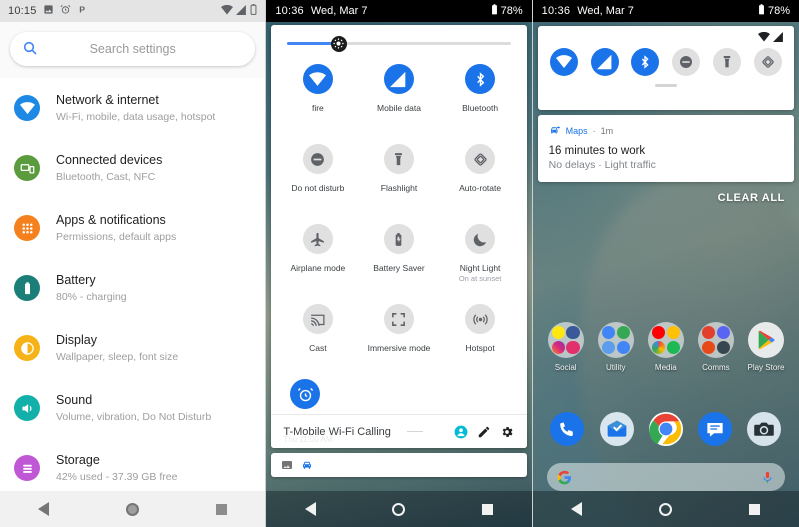  Describe the element at coordinates (480, 255) in the screenshot. I see `qs-tile-night-light: Night Light On at sunset` at that location.